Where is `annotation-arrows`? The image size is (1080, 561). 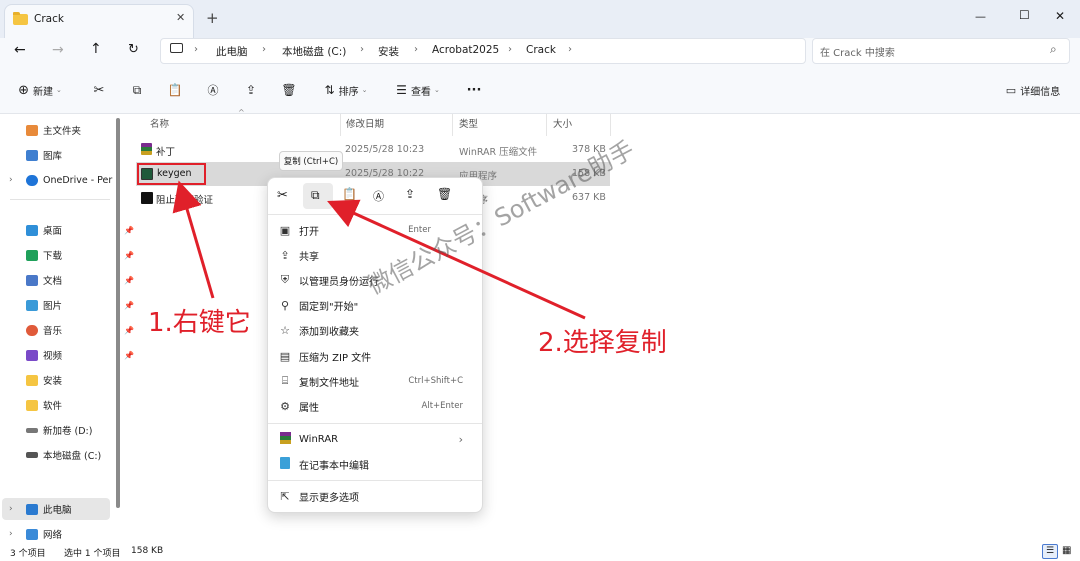
annotation-arrows is located at coordinates (379, 250).